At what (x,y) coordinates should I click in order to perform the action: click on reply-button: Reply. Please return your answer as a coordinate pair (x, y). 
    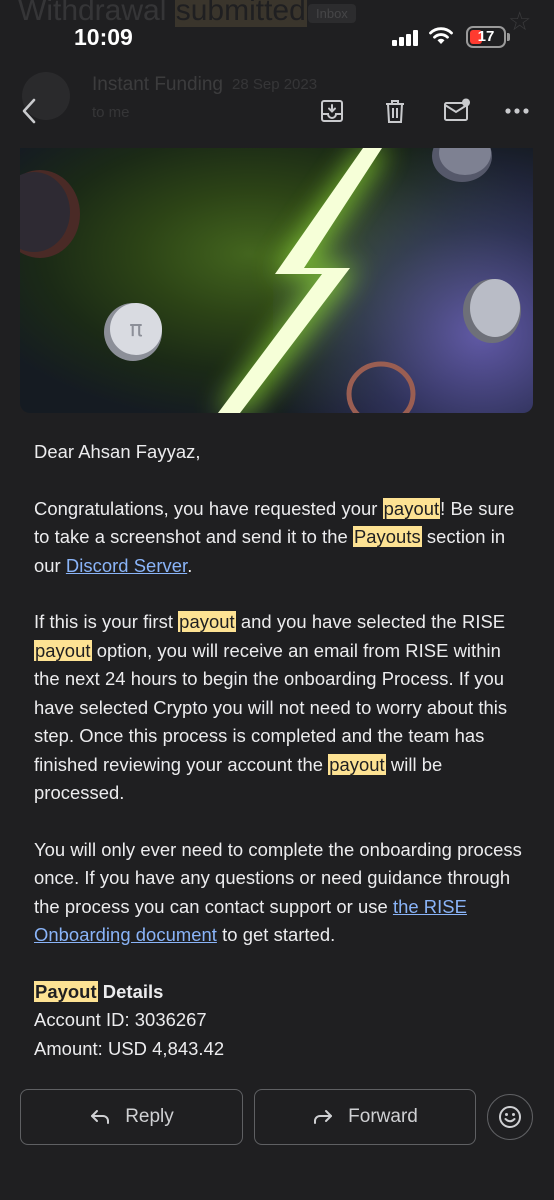
    Looking at the image, I should click on (131, 1117).